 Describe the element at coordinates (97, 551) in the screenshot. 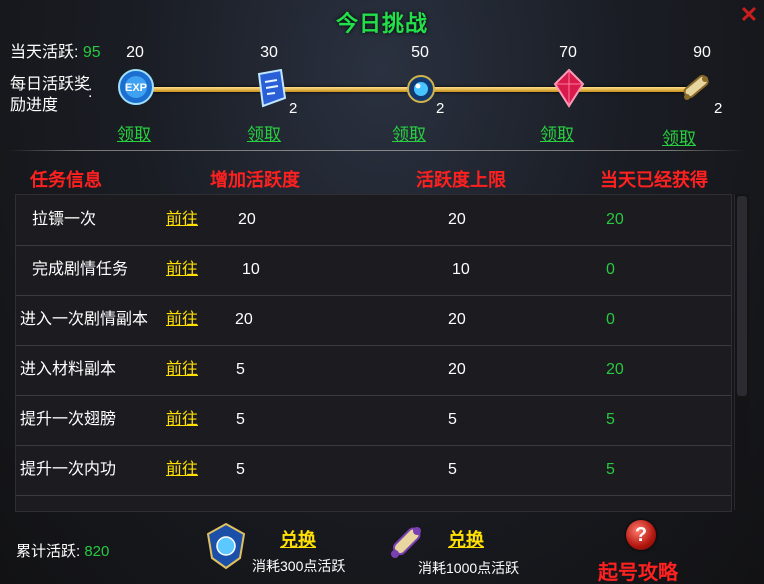

I see `total-activity-value: 820` at that location.